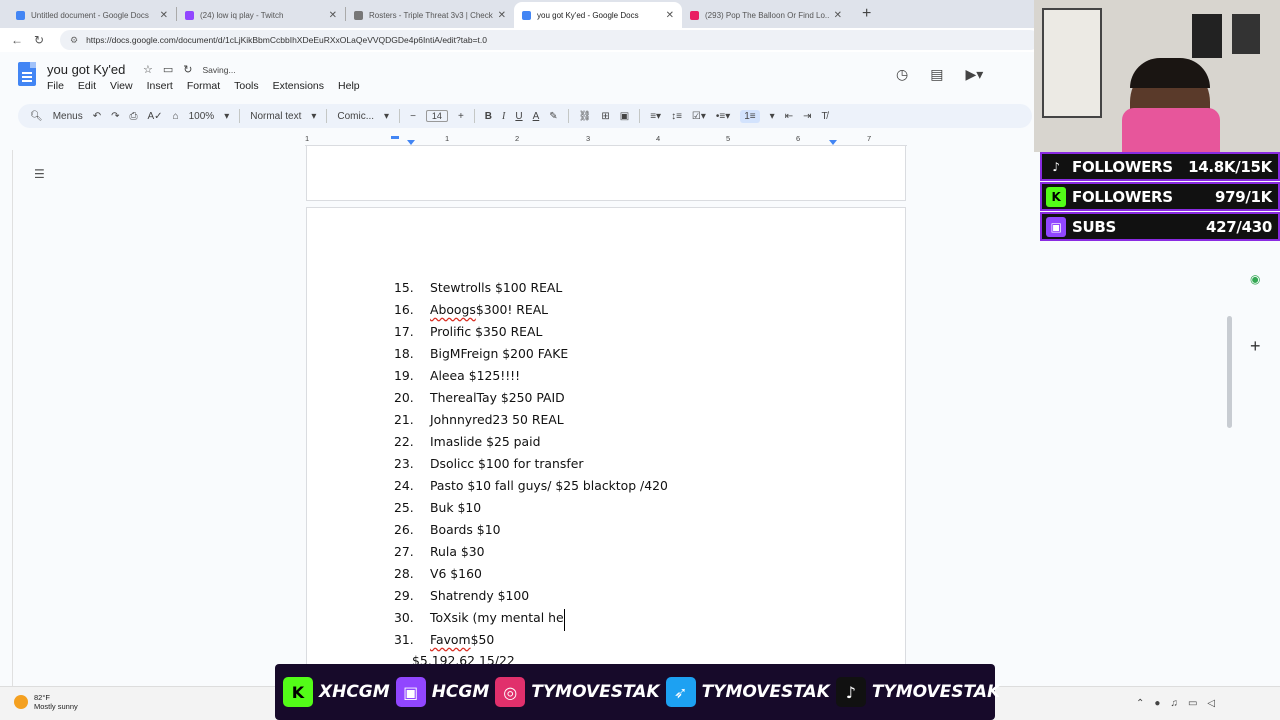  I want to click on meet-icon: ▶▾, so click(974, 74).